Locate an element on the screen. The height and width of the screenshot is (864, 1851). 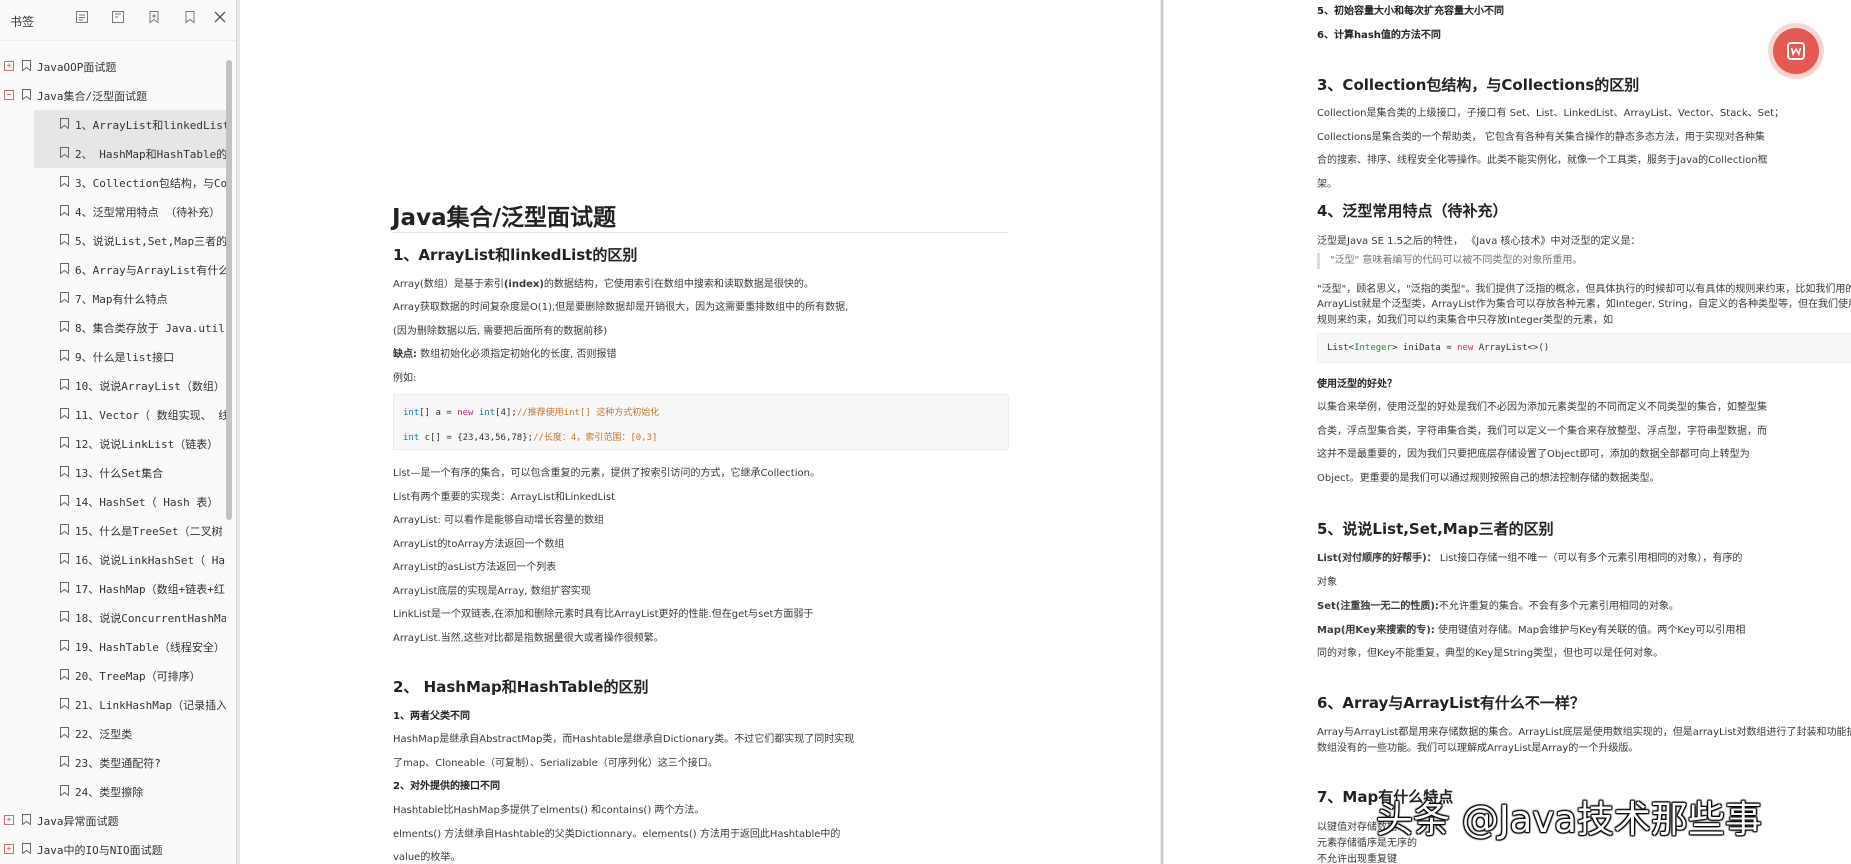
paragraph-line: ArrayList的toArray方法返回一个数组 is located at coordinates (479, 544).